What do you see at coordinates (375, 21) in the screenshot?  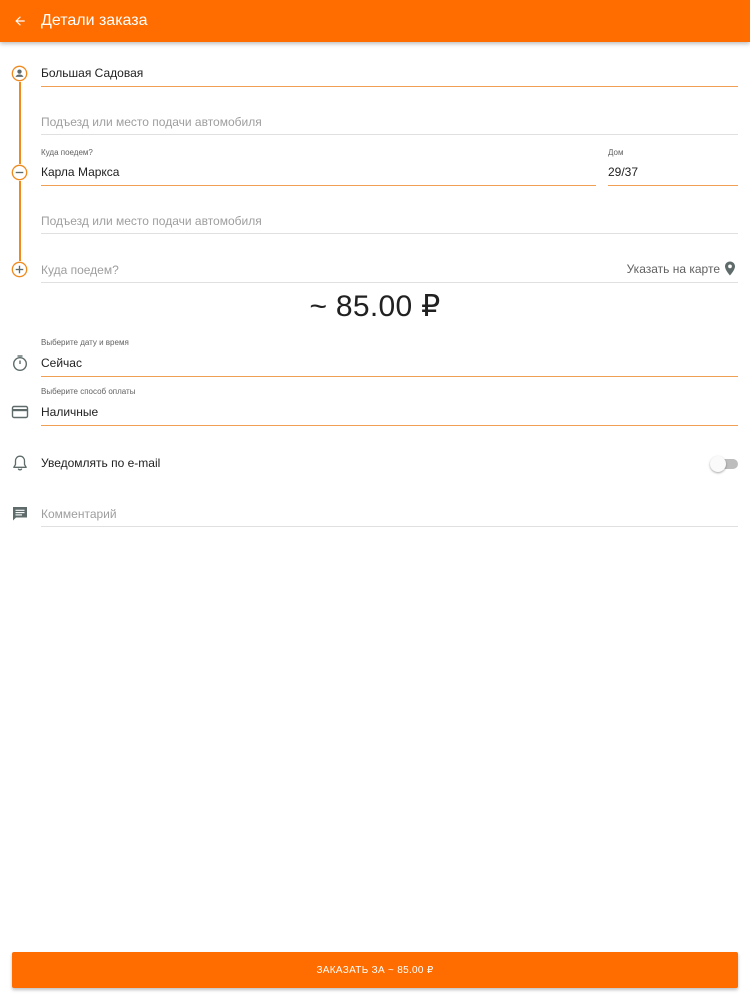 I see `app-bar: Детали заказа` at bounding box center [375, 21].